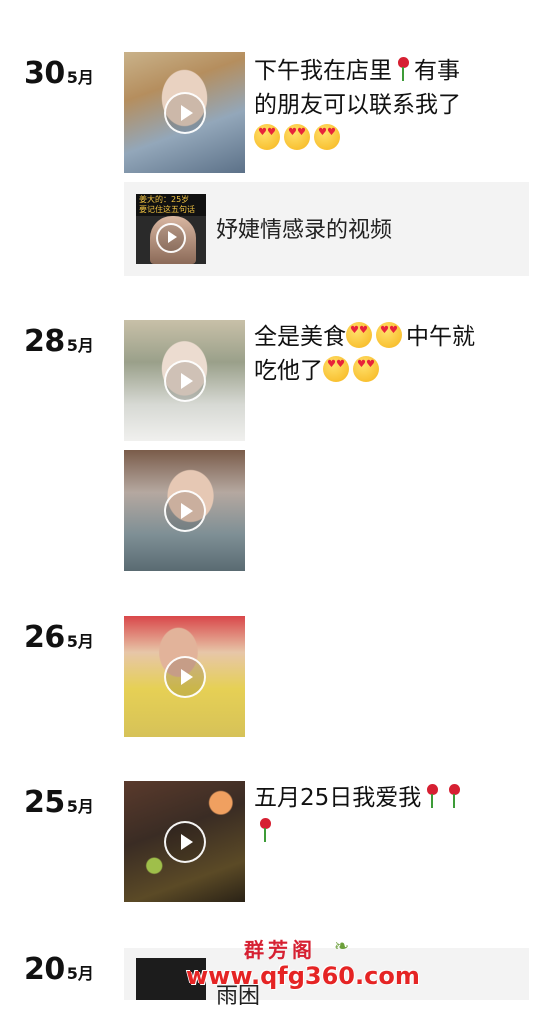 This screenshot has height=1010, width=552. Describe the element at coordinates (44, 637) in the screenshot. I see `post-day: 26` at that location.